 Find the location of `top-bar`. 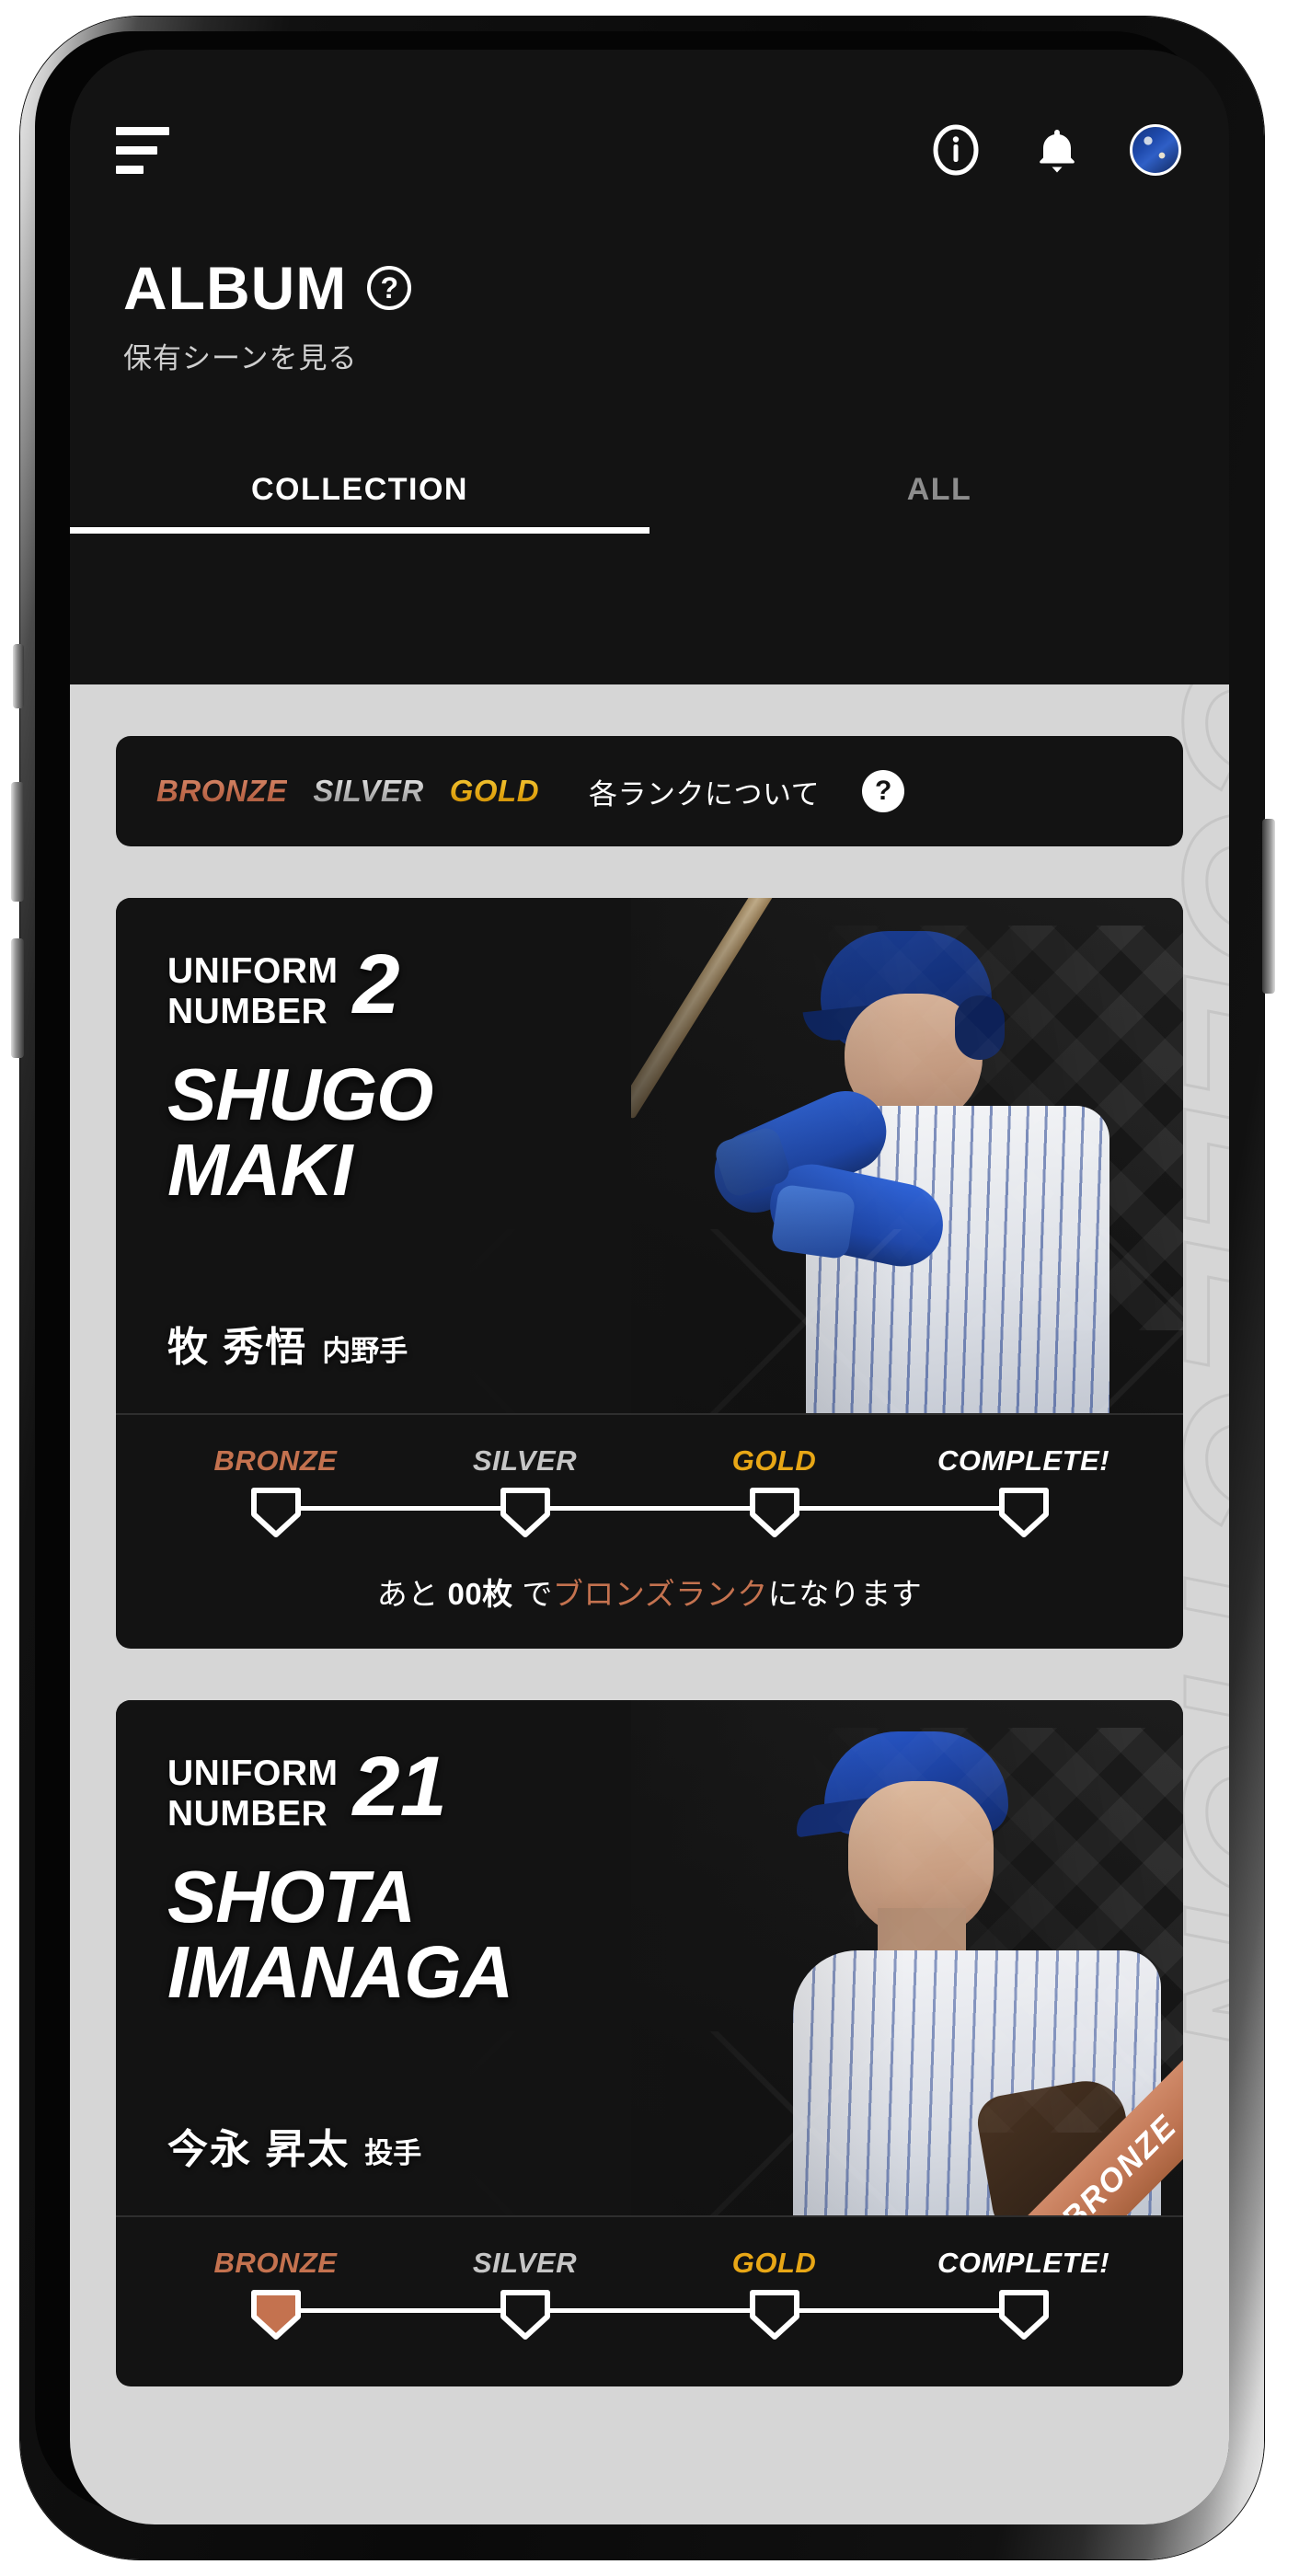

top-bar is located at coordinates (649, 114).